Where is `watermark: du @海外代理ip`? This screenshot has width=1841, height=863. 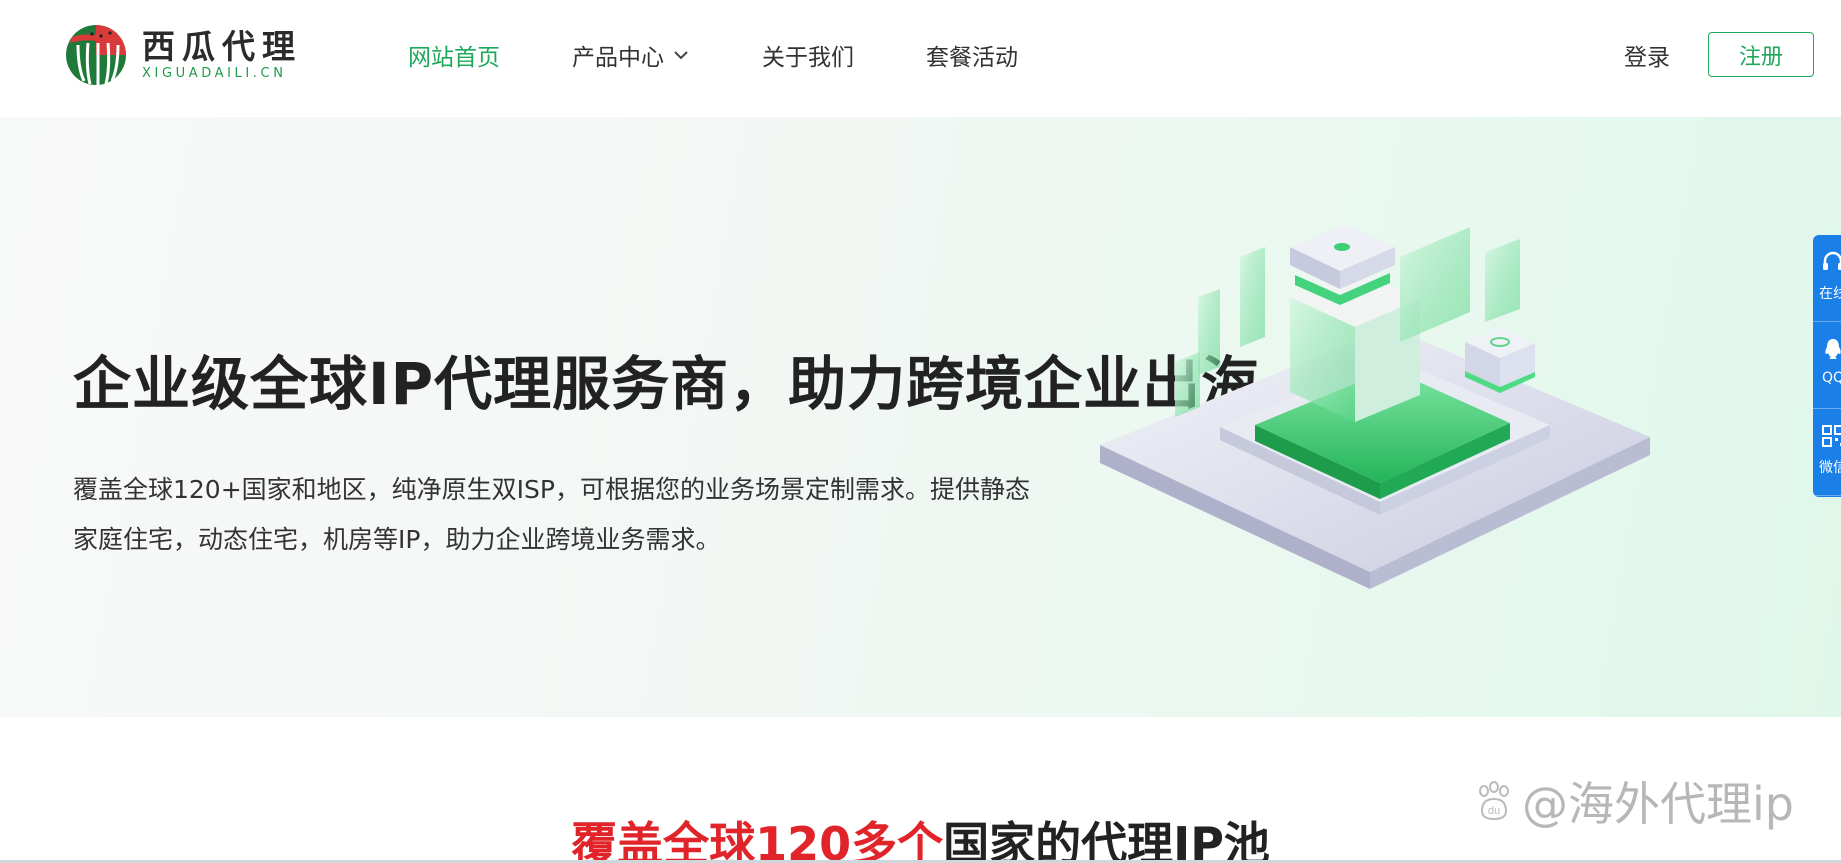 watermark: du @海外代理ip is located at coordinates (1633, 801).